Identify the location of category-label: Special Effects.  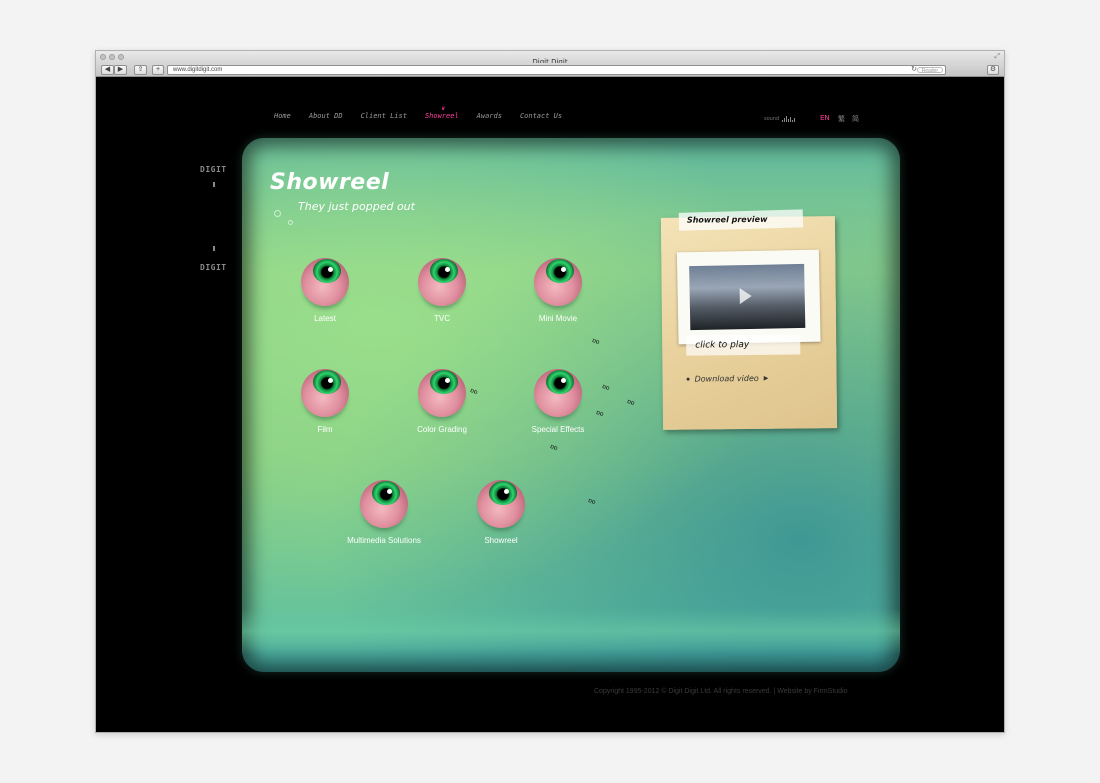
(558, 429).